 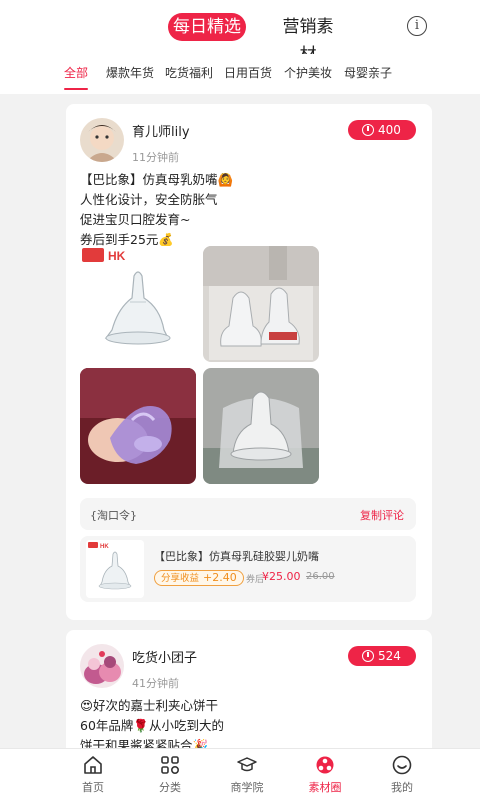 I want to click on post-line: 😍好次的嘉士利夹心饼干, so click(x=149, y=705).